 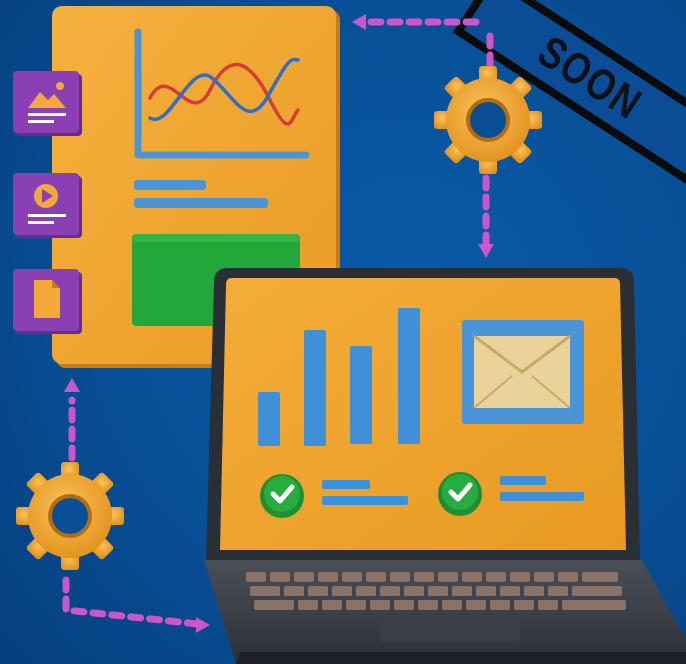 What do you see at coordinates (47, 301) in the screenshot?
I see `document-icon` at bounding box center [47, 301].